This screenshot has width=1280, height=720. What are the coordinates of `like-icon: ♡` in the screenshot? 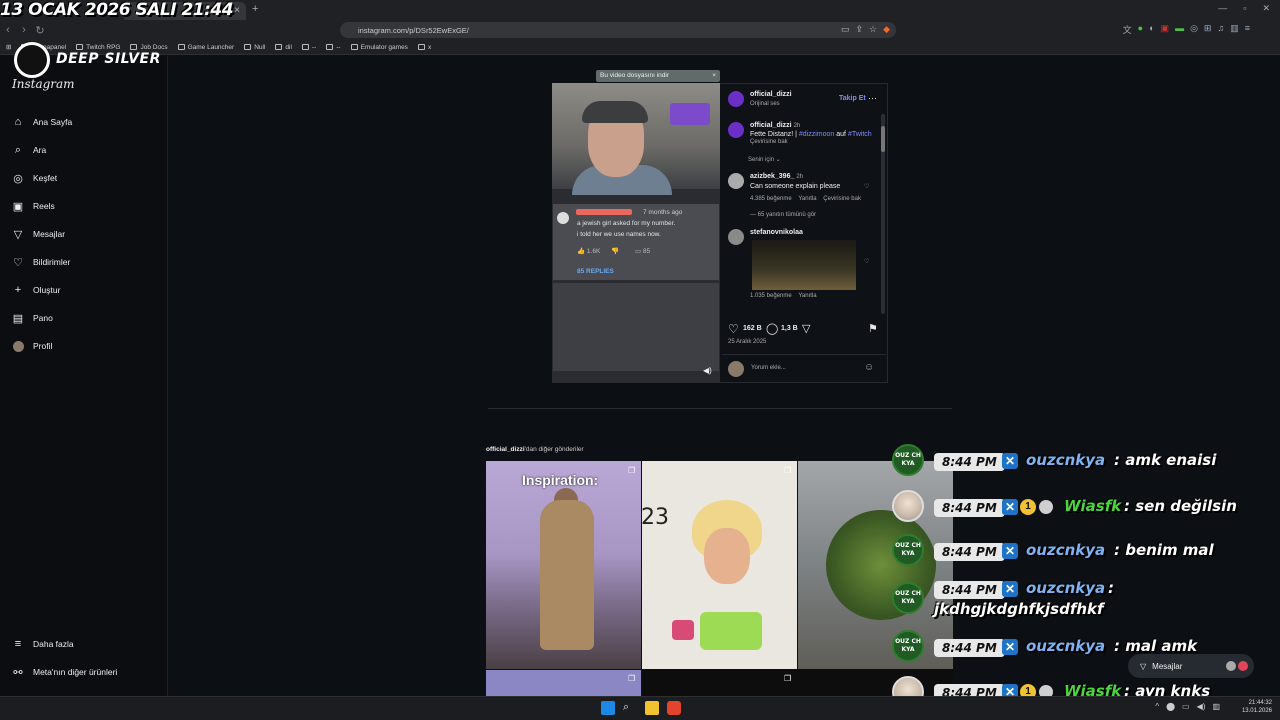 It's located at (733, 329).